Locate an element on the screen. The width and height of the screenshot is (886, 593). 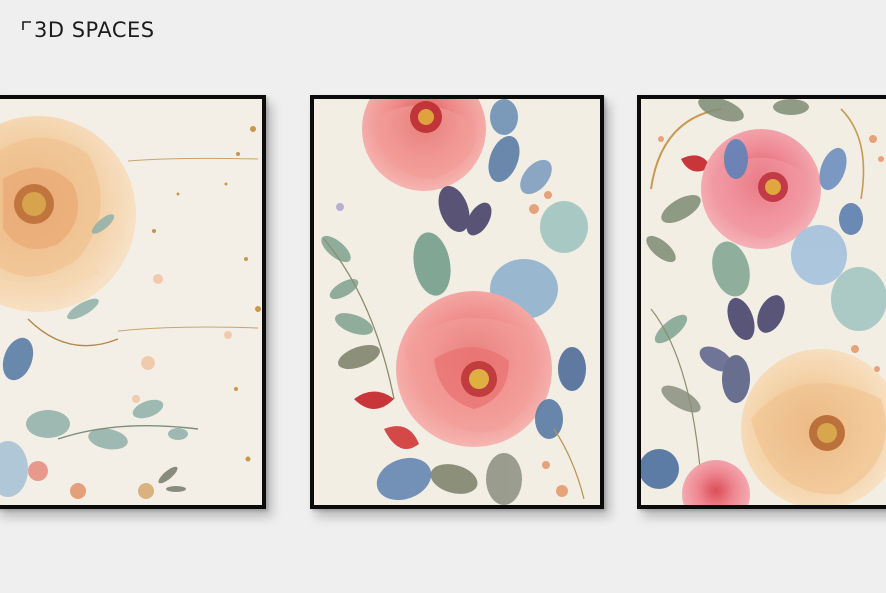
brand-logo: 3D SPACES is located at coordinates (88, 30).